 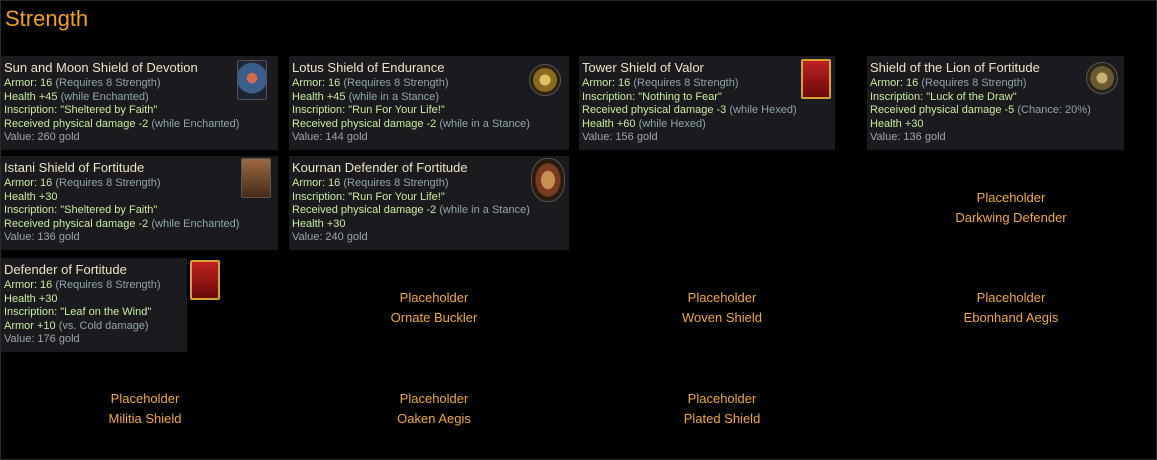 What do you see at coordinates (42, 137) in the screenshot?
I see `item-value: Value: 260 gold` at bounding box center [42, 137].